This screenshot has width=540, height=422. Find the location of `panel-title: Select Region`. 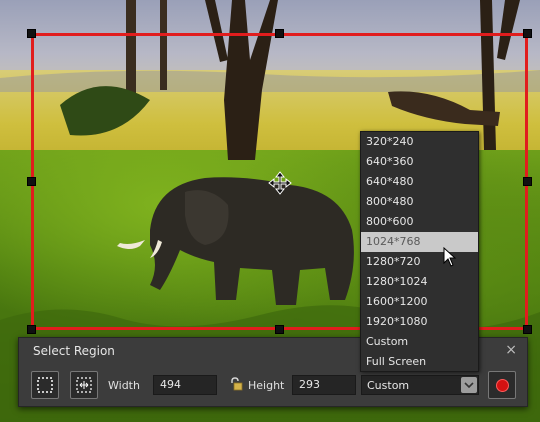

panel-title: Select Region is located at coordinates (74, 351).